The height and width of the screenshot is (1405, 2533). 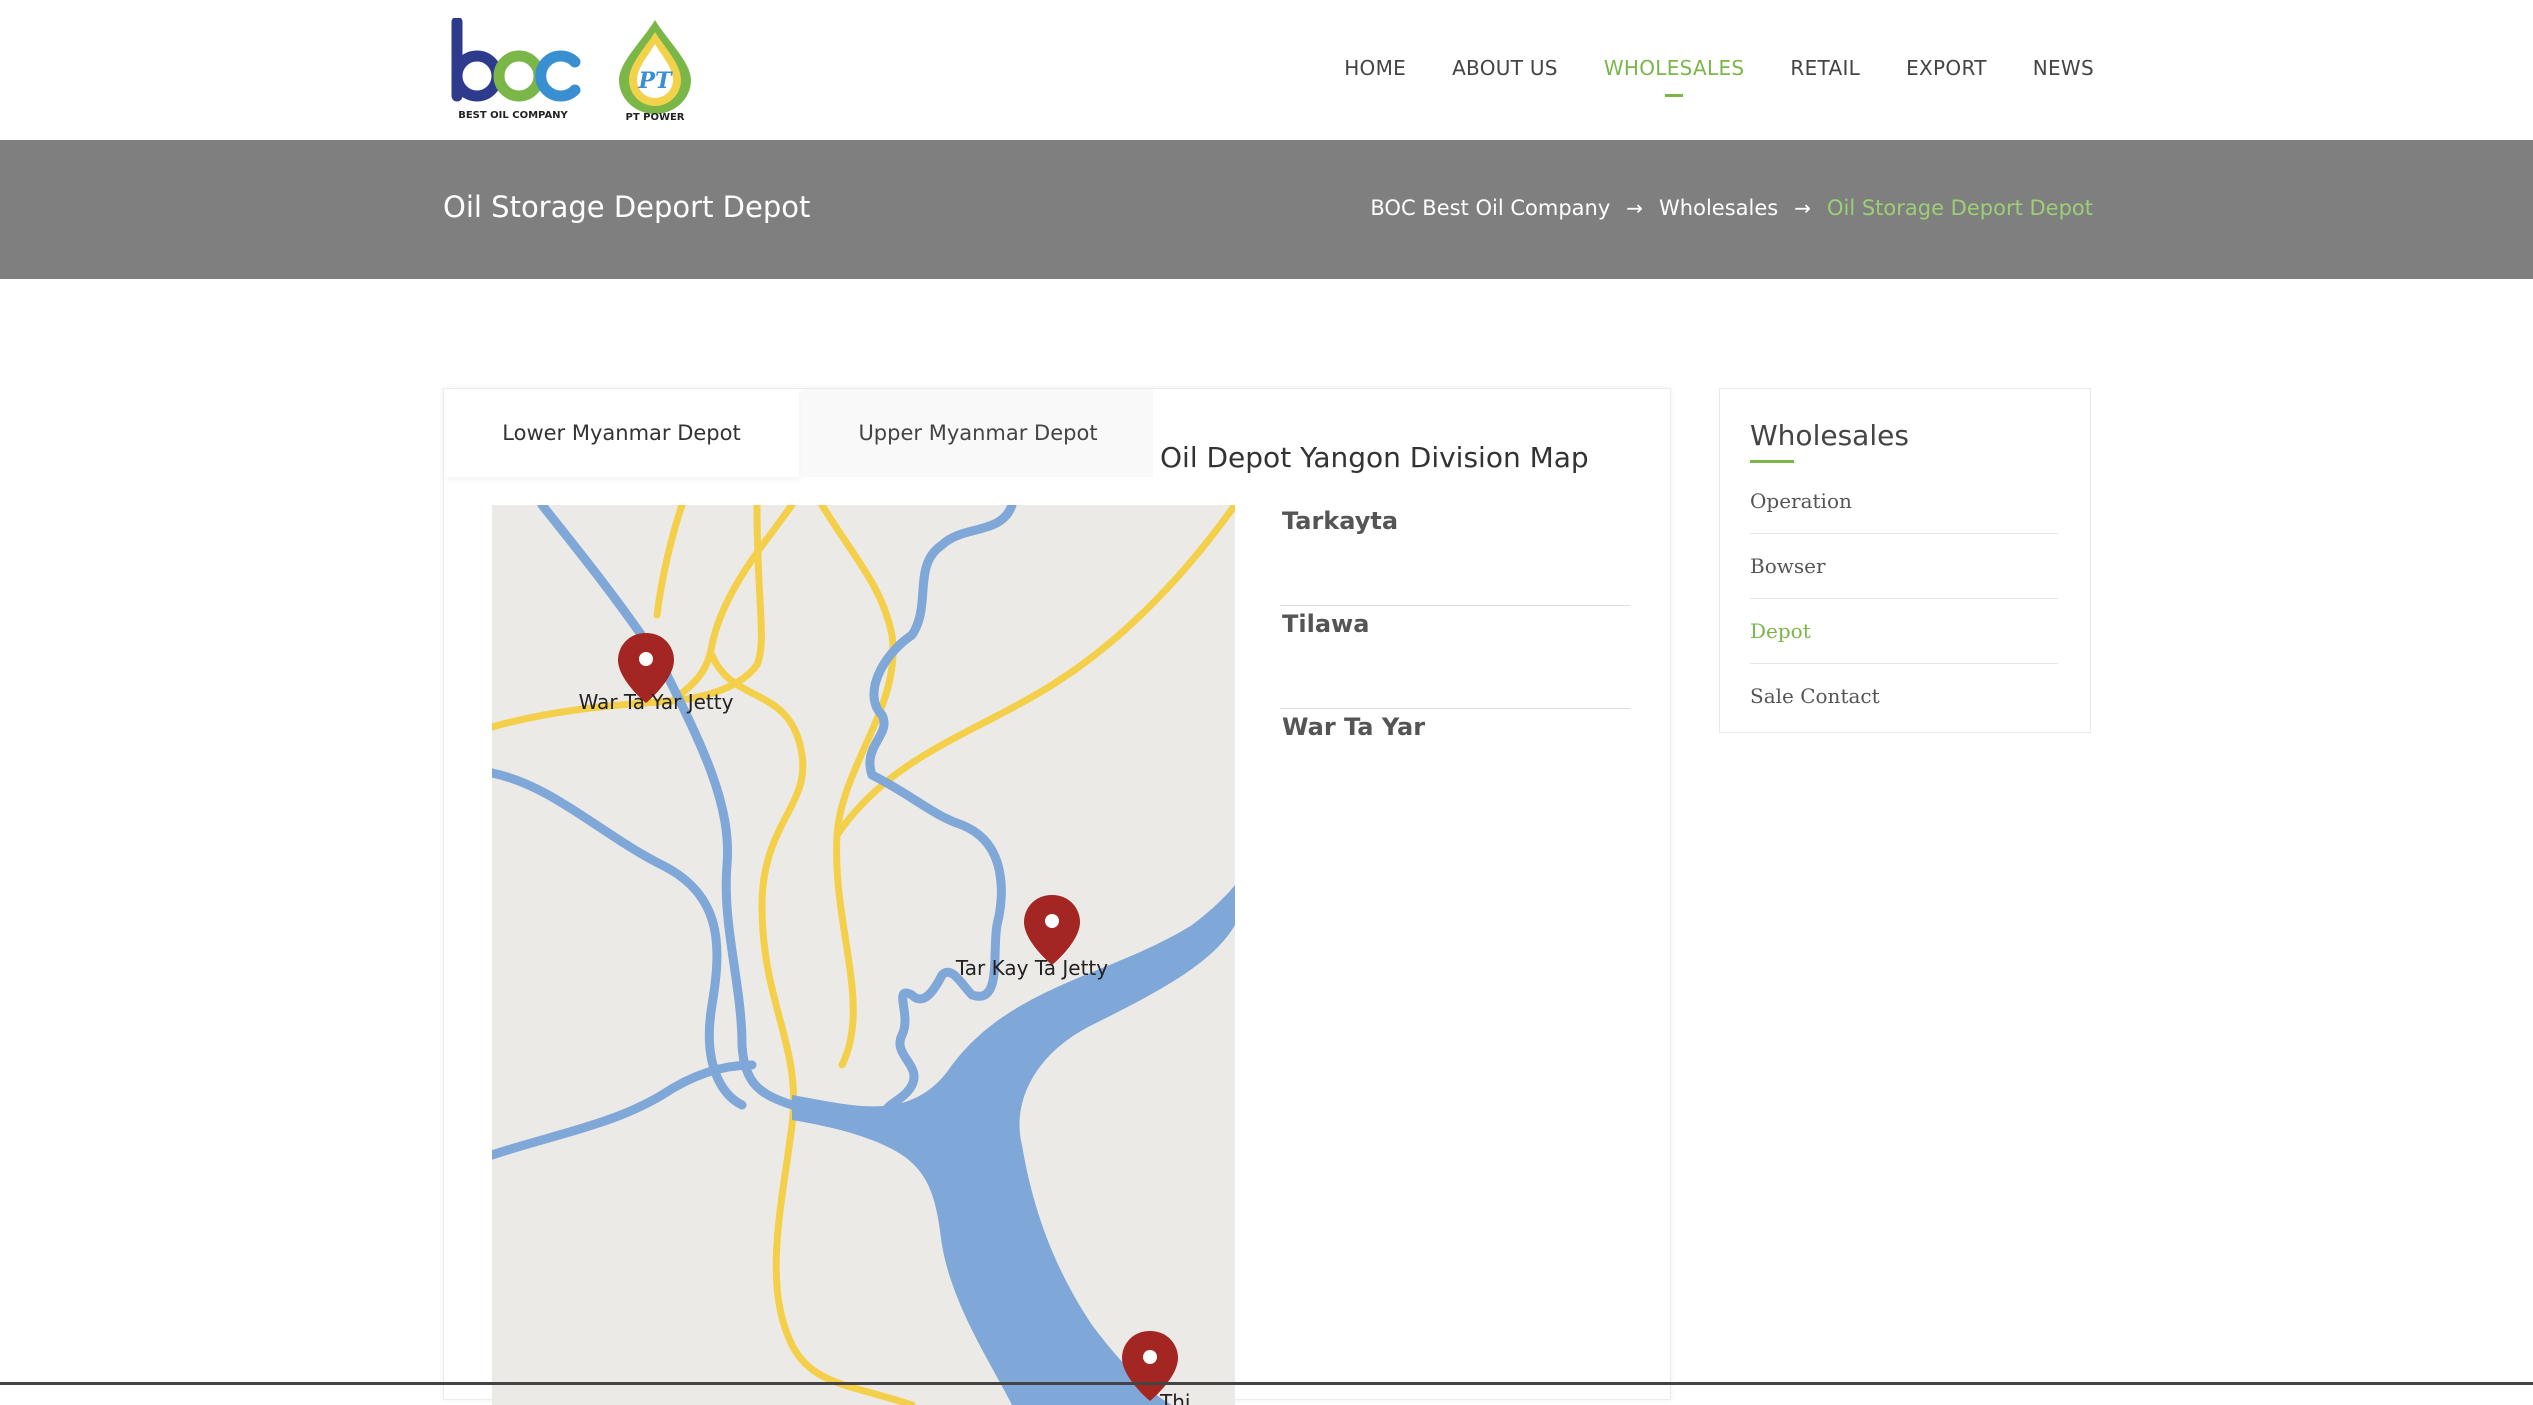 What do you see at coordinates (1031, 968) in the screenshot?
I see `marker-label: Tar Kay Ta Jetty` at bounding box center [1031, 968].